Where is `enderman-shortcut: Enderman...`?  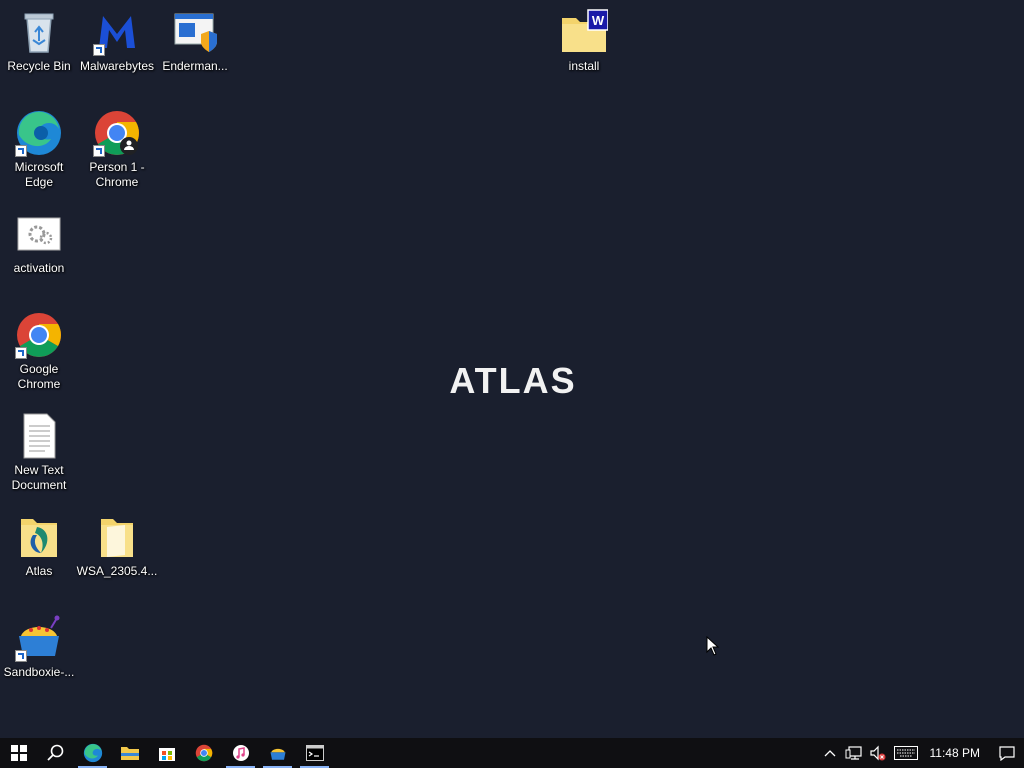 enderman-shortcut: Enderman... is located at coordinates (195, 44).